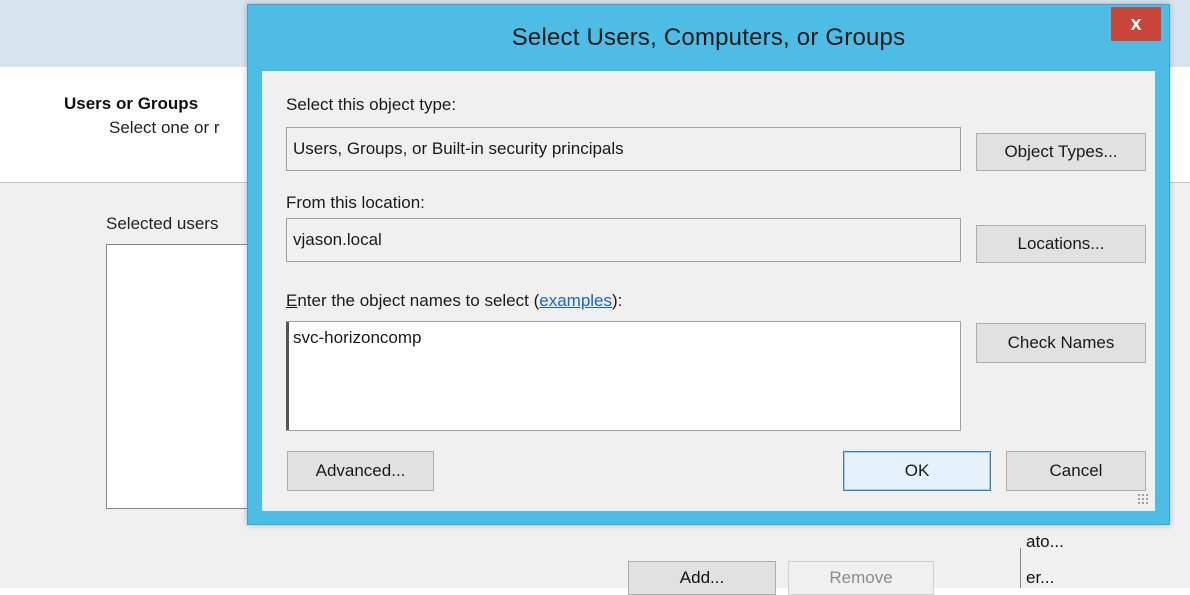  Describe the element at coordinates (617, 300) in the screenshot. I see `object-names-label-end: ):` at that location.